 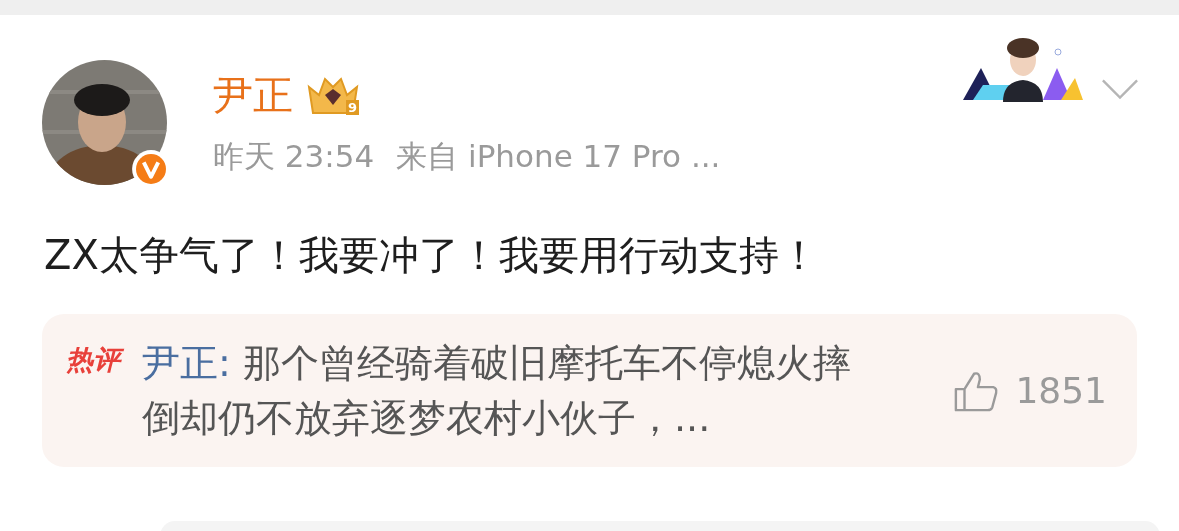 I want to click on post-text: ZX太争气了！我要冲了！我要用行动支持！, so click(x=432, y=255).